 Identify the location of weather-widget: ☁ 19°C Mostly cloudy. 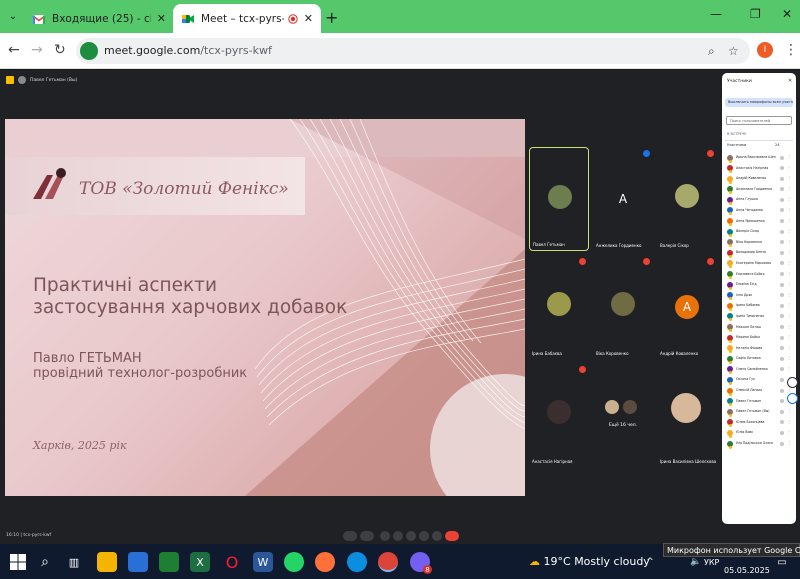
(589, 561).